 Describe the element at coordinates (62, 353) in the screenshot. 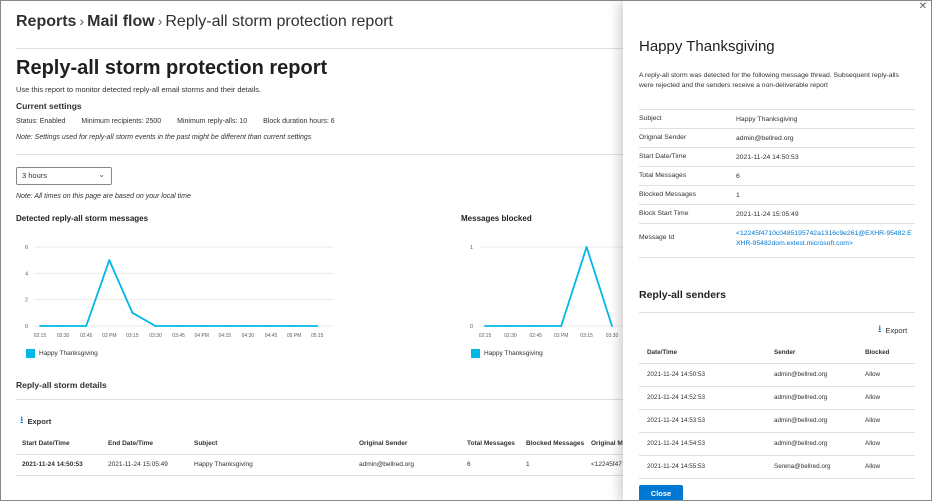

I see `legend-detected: Happy Thanksgiving` at that location.